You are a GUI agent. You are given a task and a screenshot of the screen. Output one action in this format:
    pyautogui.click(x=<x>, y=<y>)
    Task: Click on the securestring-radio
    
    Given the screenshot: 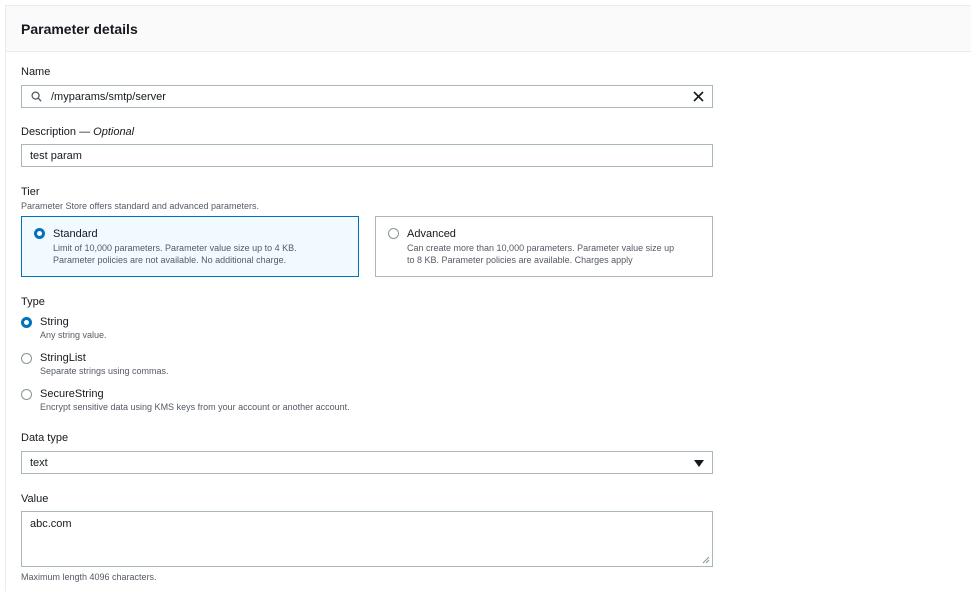 What is the action you would take?
    pyautogui.click(x=26, y=394)
    